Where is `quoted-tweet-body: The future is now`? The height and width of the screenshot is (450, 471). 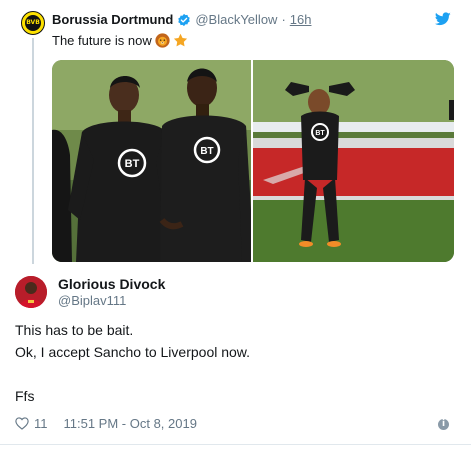 quoted-tweet-body: The future is now is located at coordinates (102, 40).